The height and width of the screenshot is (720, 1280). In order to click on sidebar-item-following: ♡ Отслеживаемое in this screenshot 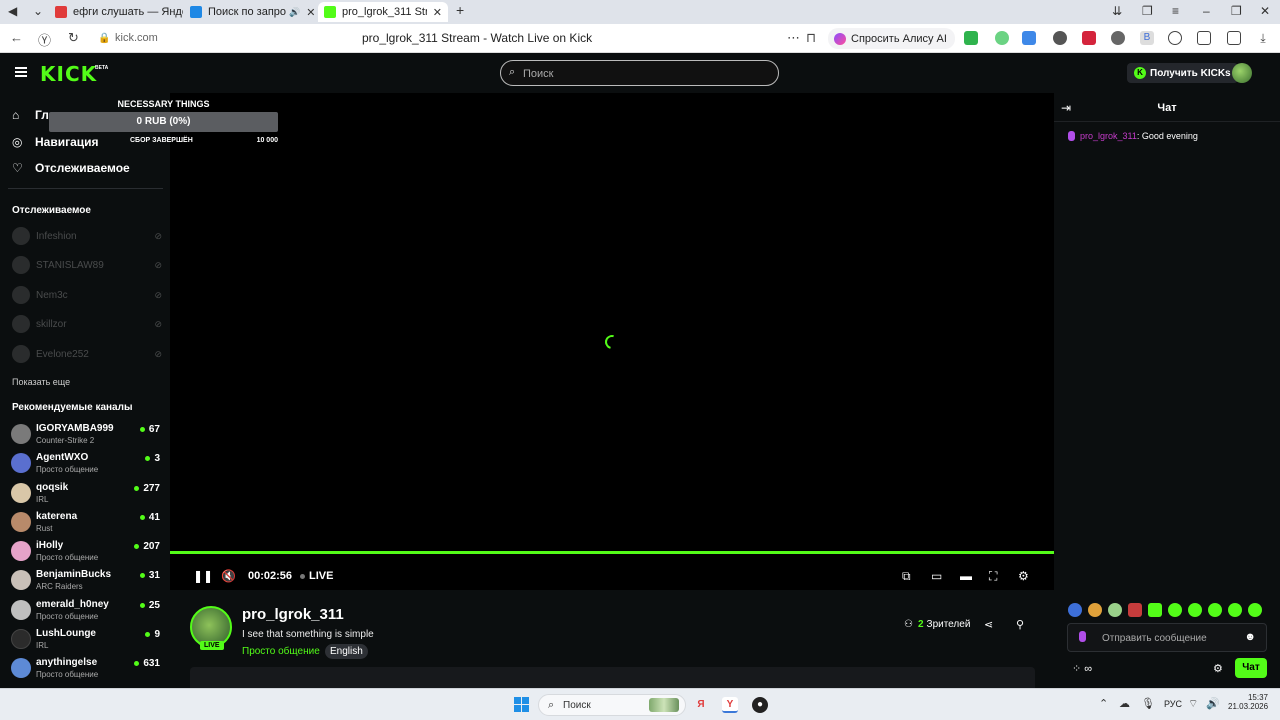, I will do `click(71, 168)`.